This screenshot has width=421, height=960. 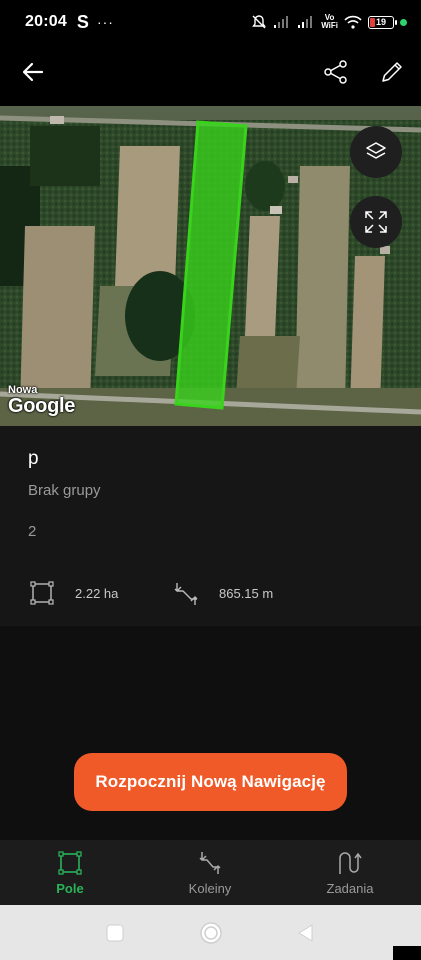 I want to click on vowifi-icon: Vo WiFi, so click(x=329, y=22).